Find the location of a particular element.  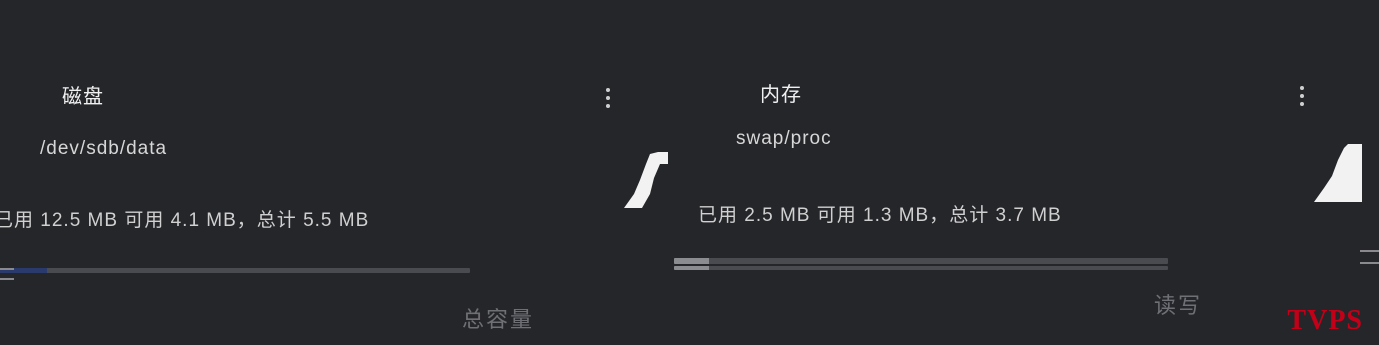

disk-progress-bar is located at coordinates (235, 270).